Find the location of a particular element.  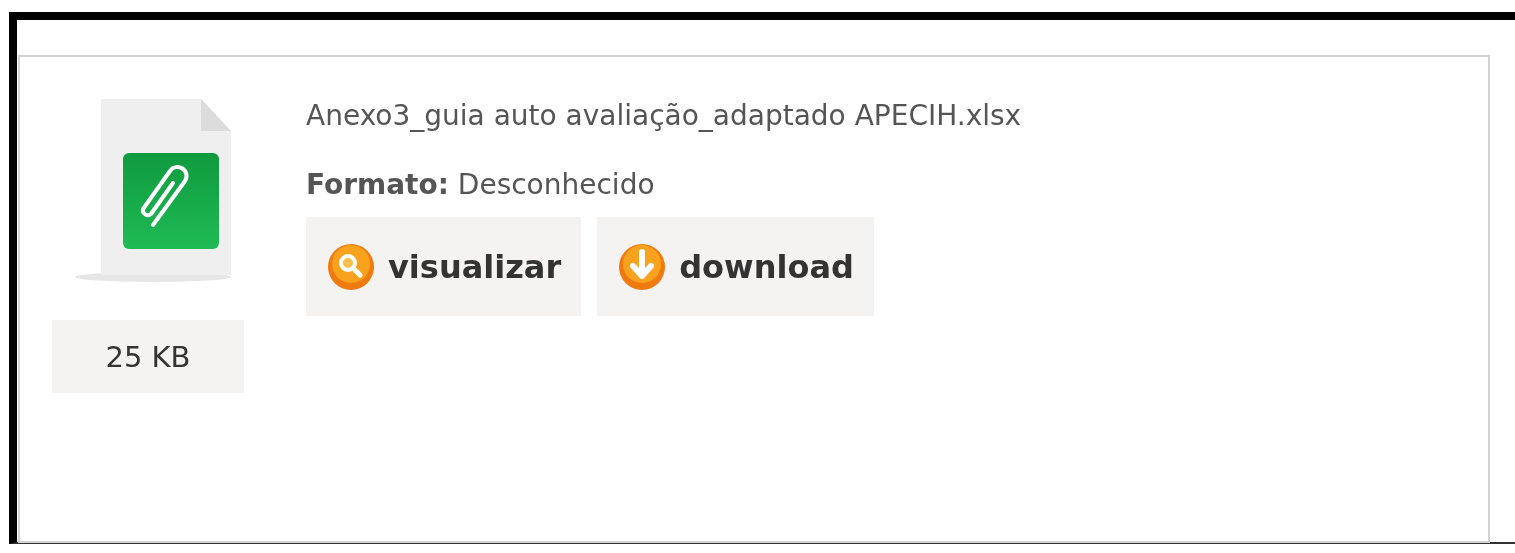

download-button: download is located at coordinates (735, 266).